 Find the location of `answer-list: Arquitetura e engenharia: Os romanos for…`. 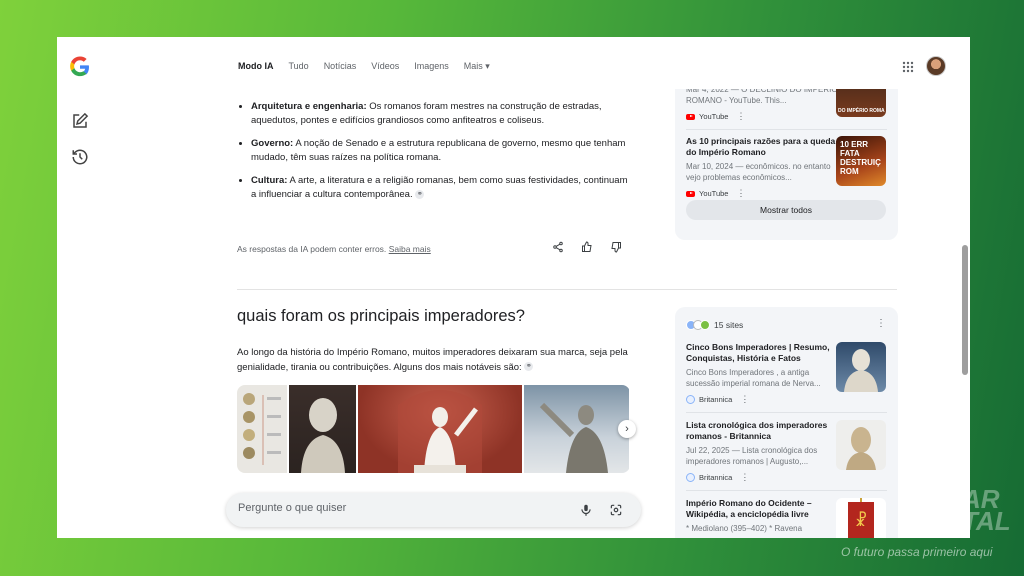

answer-list: Arquitetura e engenharia: Os romanos for… is located at coordinates (433, 151).